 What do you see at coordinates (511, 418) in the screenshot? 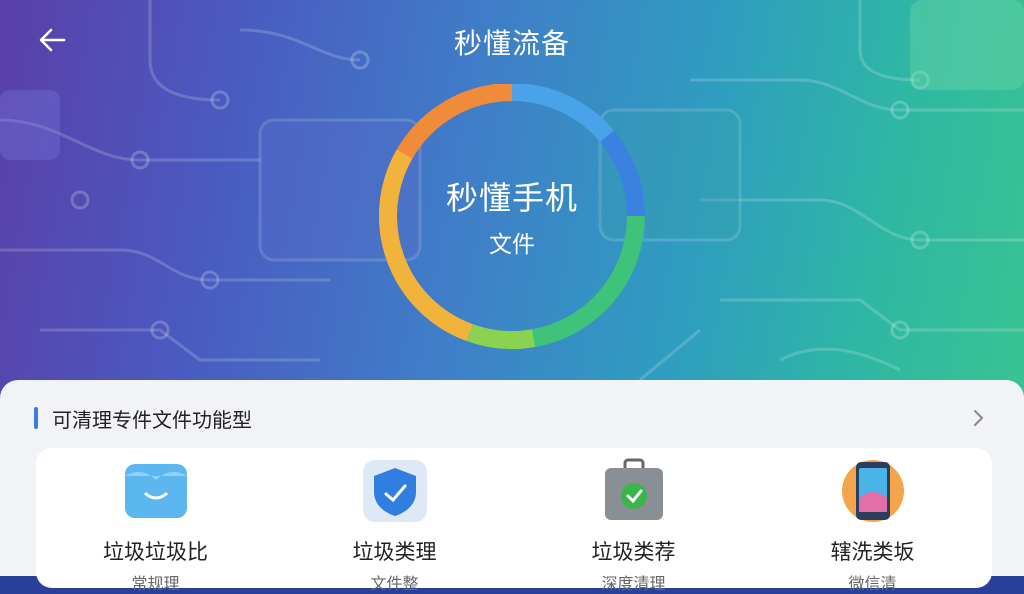
I see `section-header: 可清理专件文件功能型` at bounding box center [511, 418].